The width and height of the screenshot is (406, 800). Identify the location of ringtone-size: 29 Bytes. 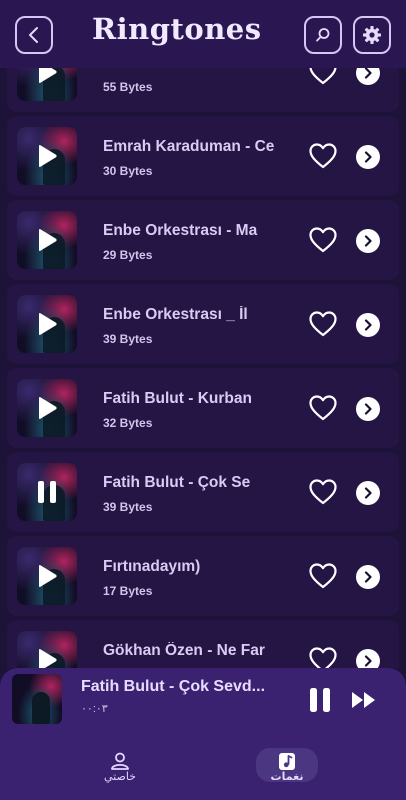
(128, 255).